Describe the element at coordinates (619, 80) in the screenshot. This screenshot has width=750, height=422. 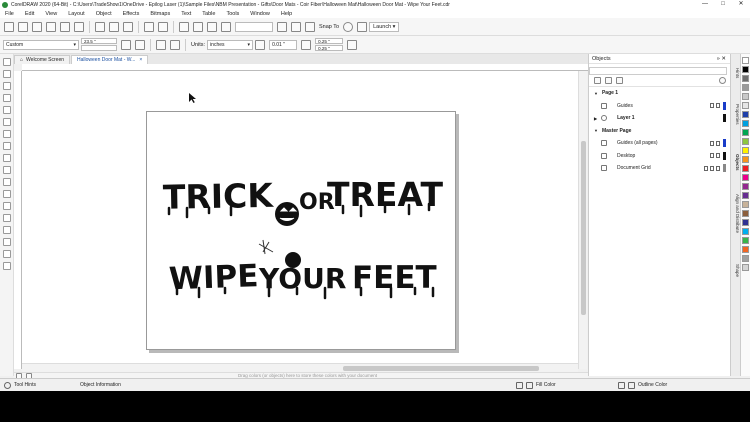
I see `delete-layer-icon` at that location.